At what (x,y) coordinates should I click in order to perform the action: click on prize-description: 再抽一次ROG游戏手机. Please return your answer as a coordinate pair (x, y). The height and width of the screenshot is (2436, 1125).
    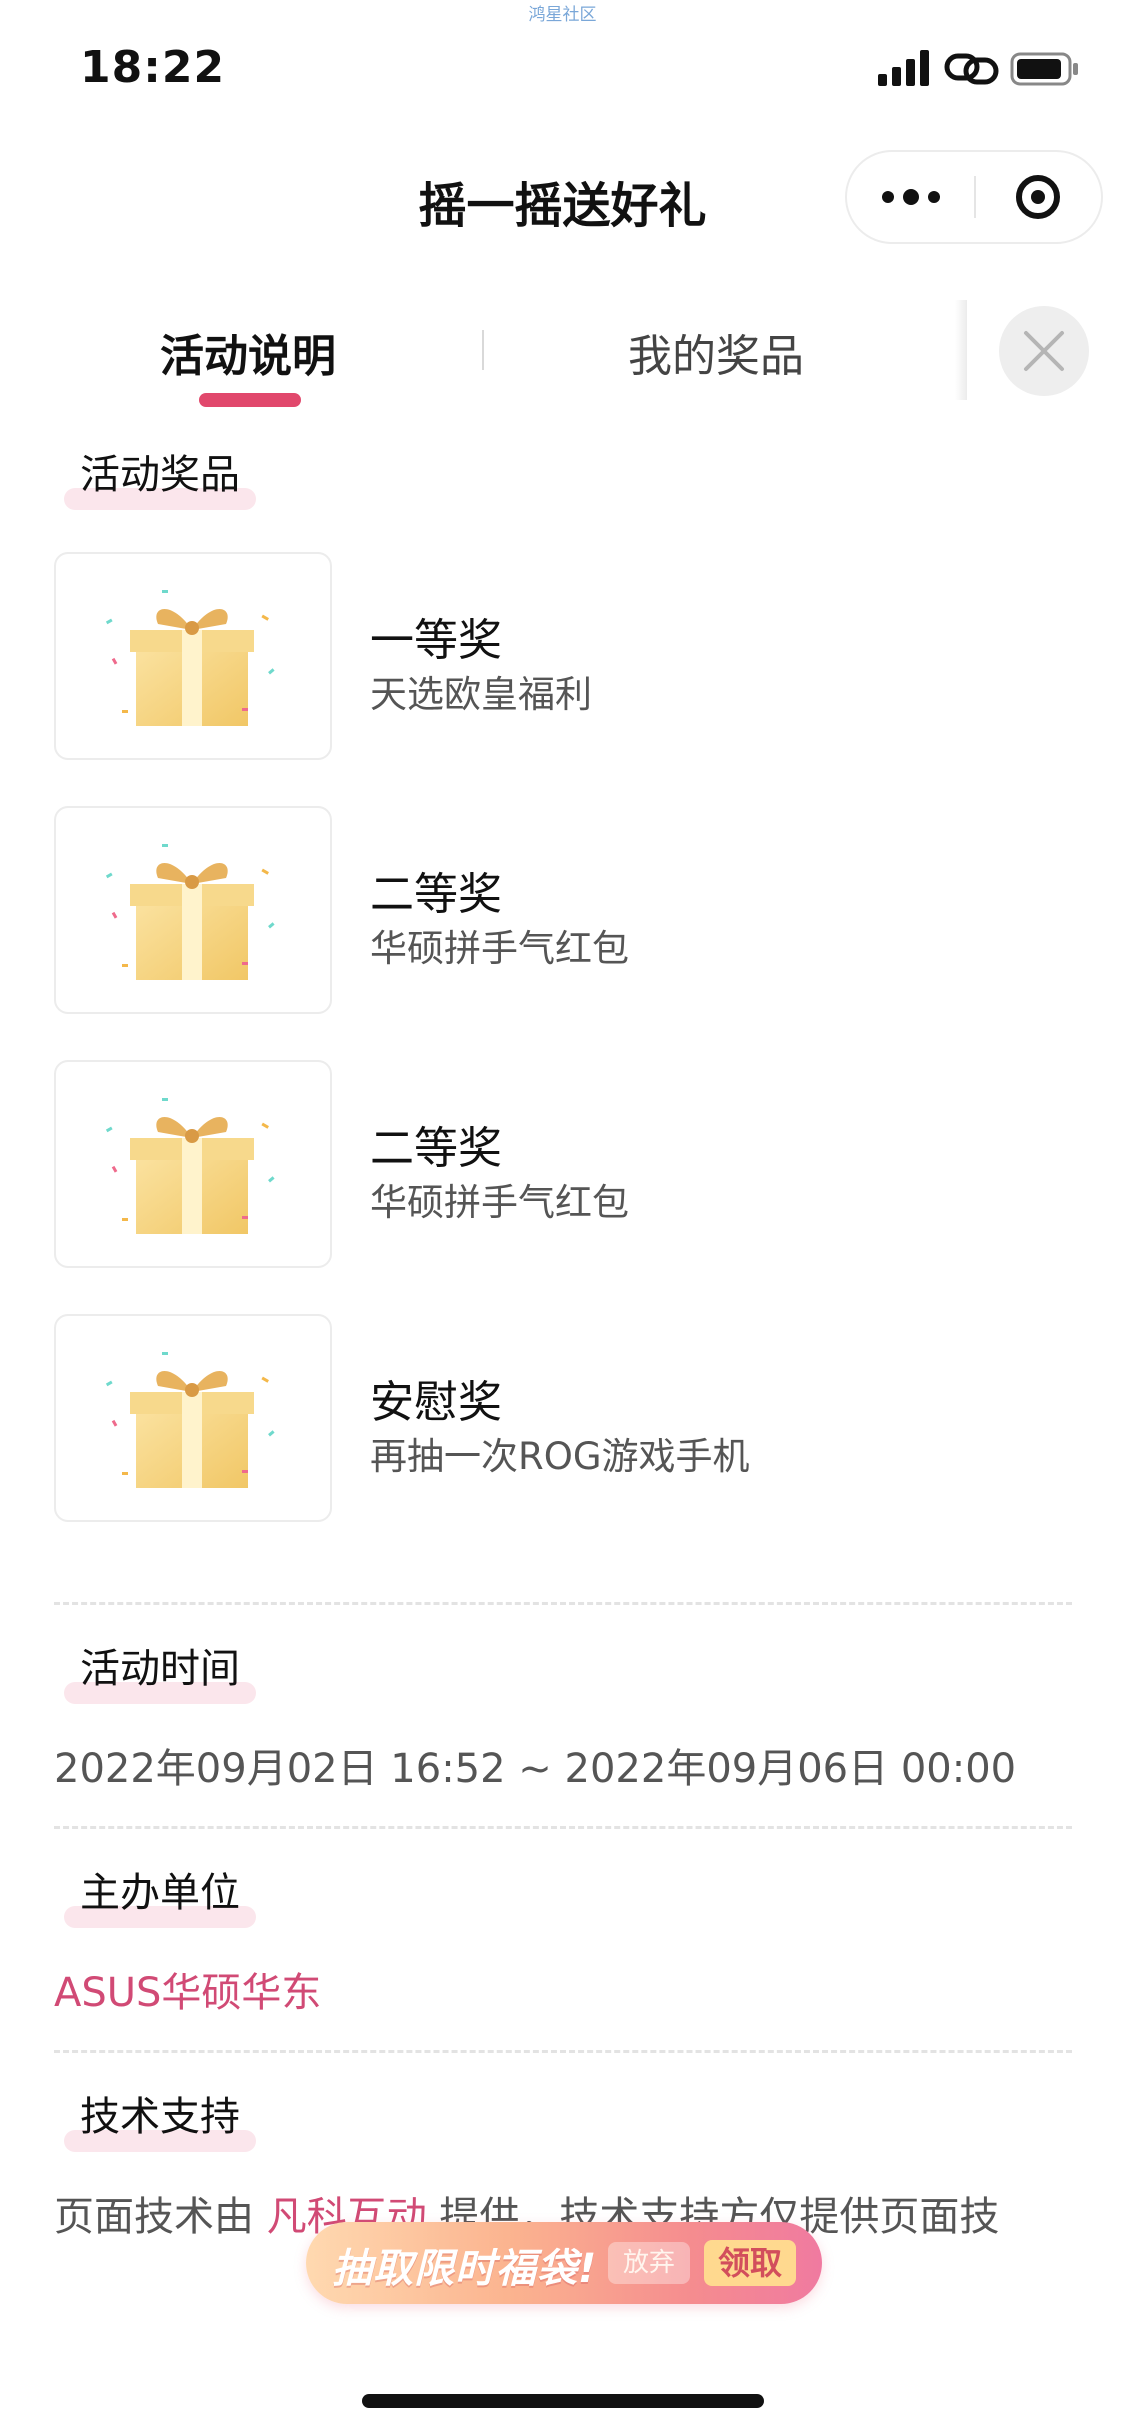
    Looking at the image, I should click on (560, 1456).